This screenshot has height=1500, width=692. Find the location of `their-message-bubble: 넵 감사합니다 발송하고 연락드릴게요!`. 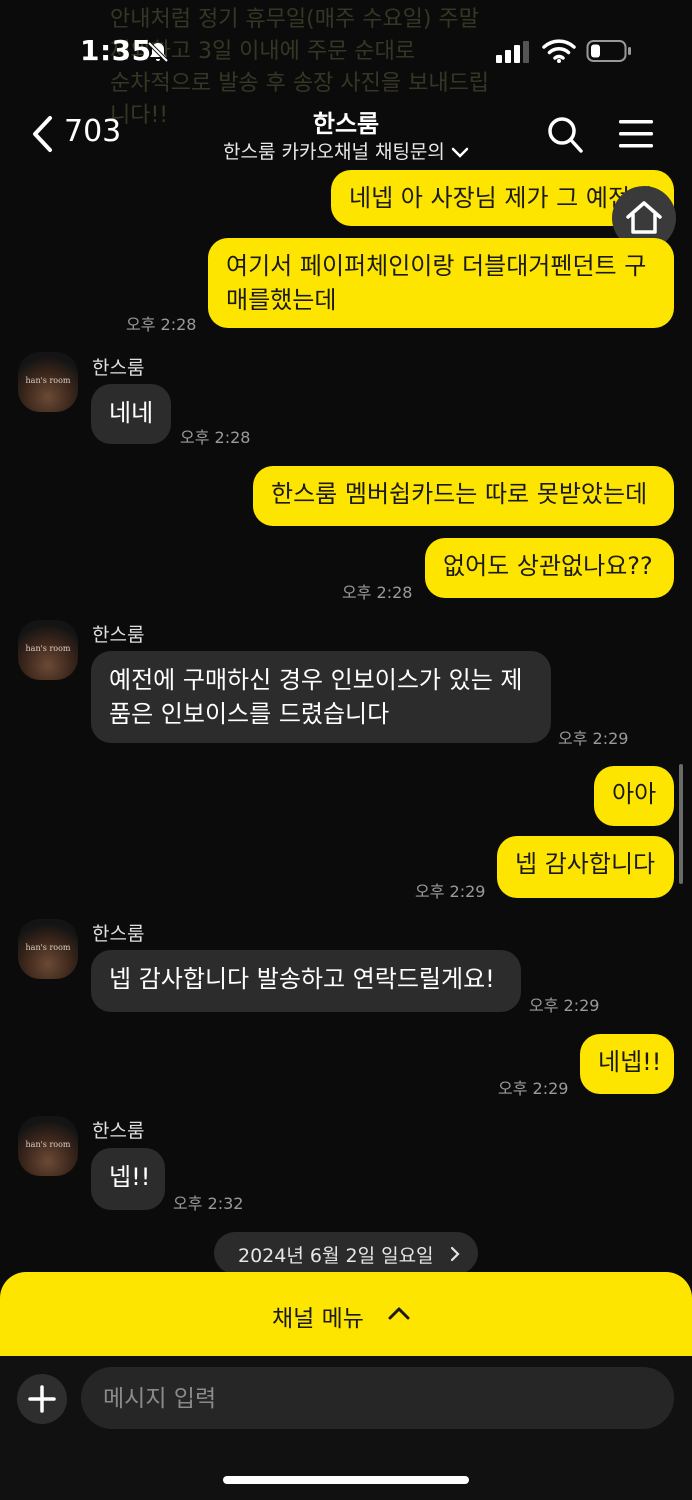

their-message-bubble: 넵 감사합니다 발송하고 연락드릴게요! is located at coordinates (306, 981).